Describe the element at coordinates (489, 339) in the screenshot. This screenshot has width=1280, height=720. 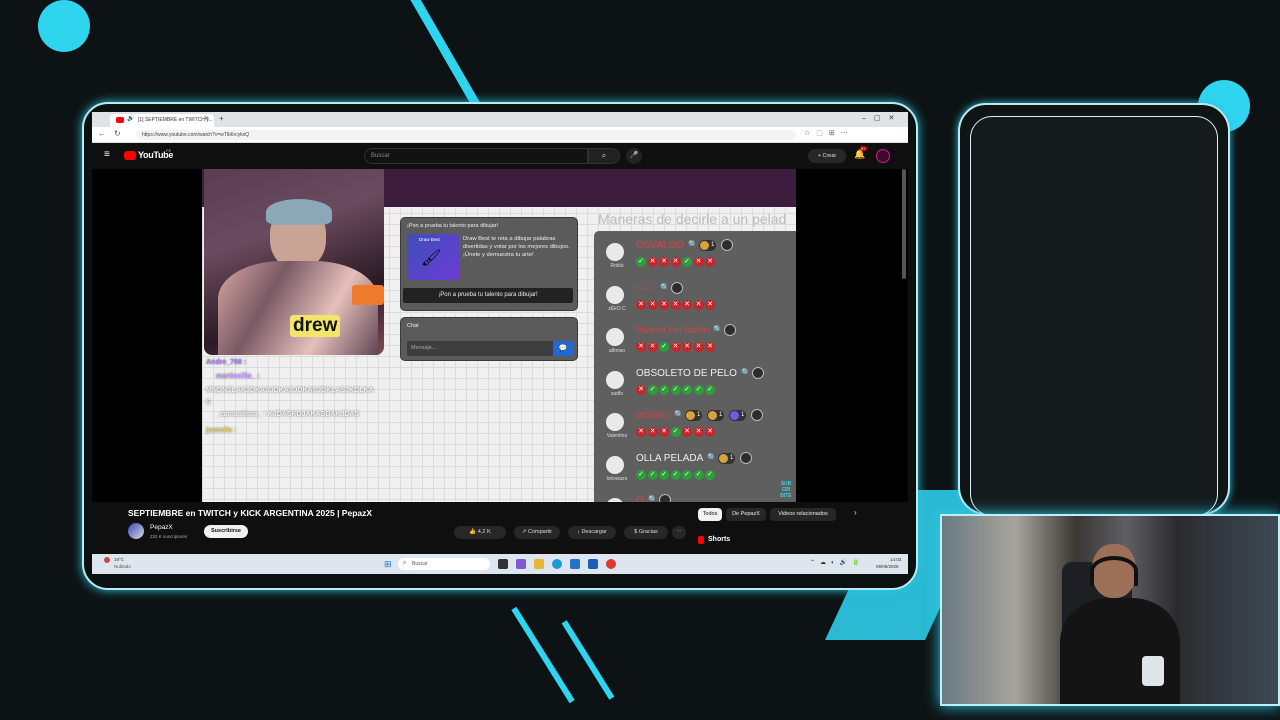
I see `chat-panel: Chat Mensaje... 💬` at that location.